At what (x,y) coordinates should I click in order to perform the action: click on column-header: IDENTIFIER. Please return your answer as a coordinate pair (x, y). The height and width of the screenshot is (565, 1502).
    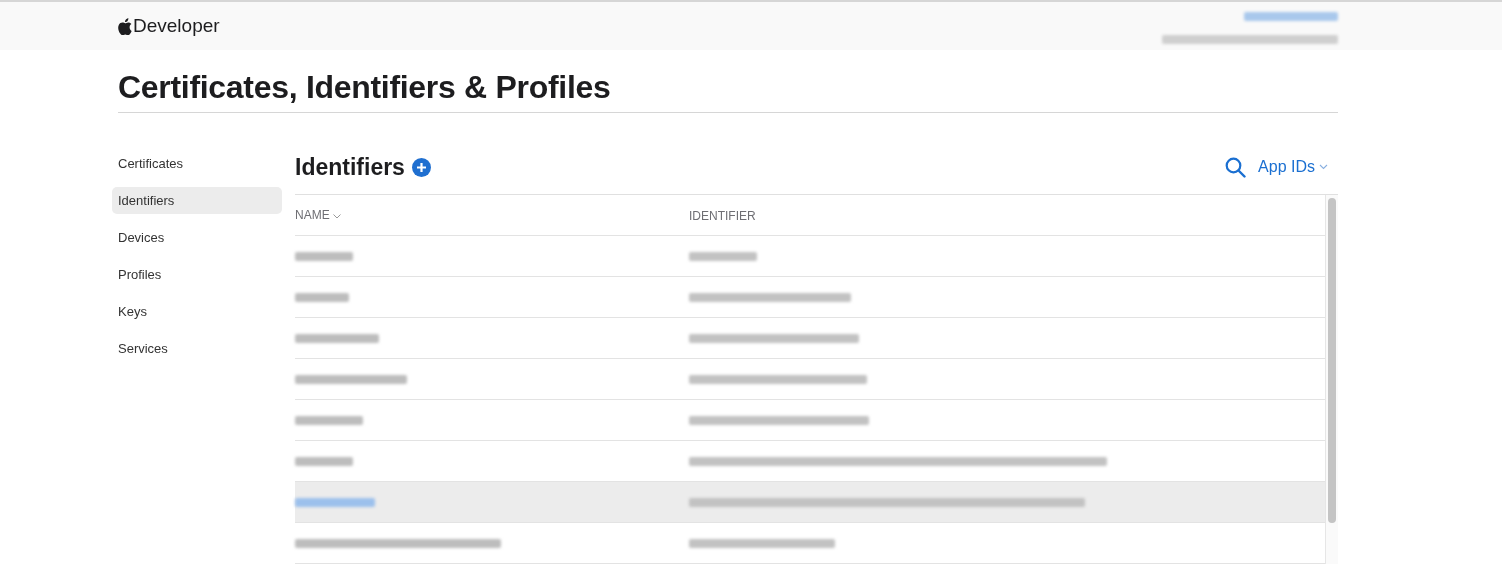
    Looking at the image, I should click on (722, 216).